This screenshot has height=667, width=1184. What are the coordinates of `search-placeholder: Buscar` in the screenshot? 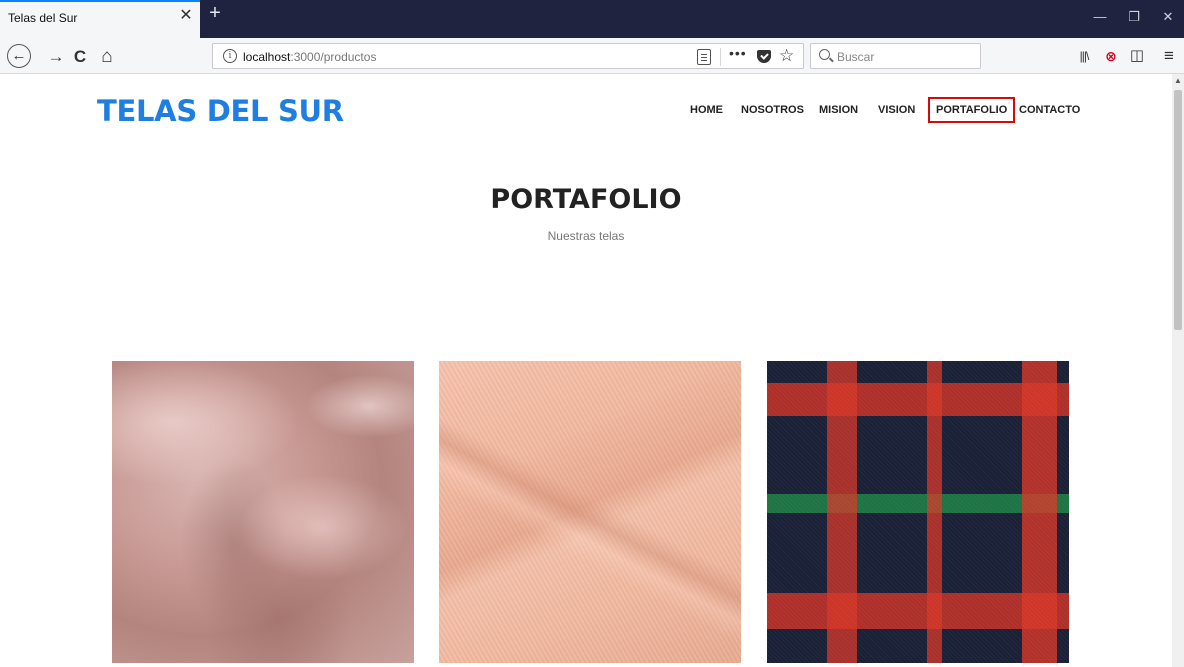 It's located at (856, 57).